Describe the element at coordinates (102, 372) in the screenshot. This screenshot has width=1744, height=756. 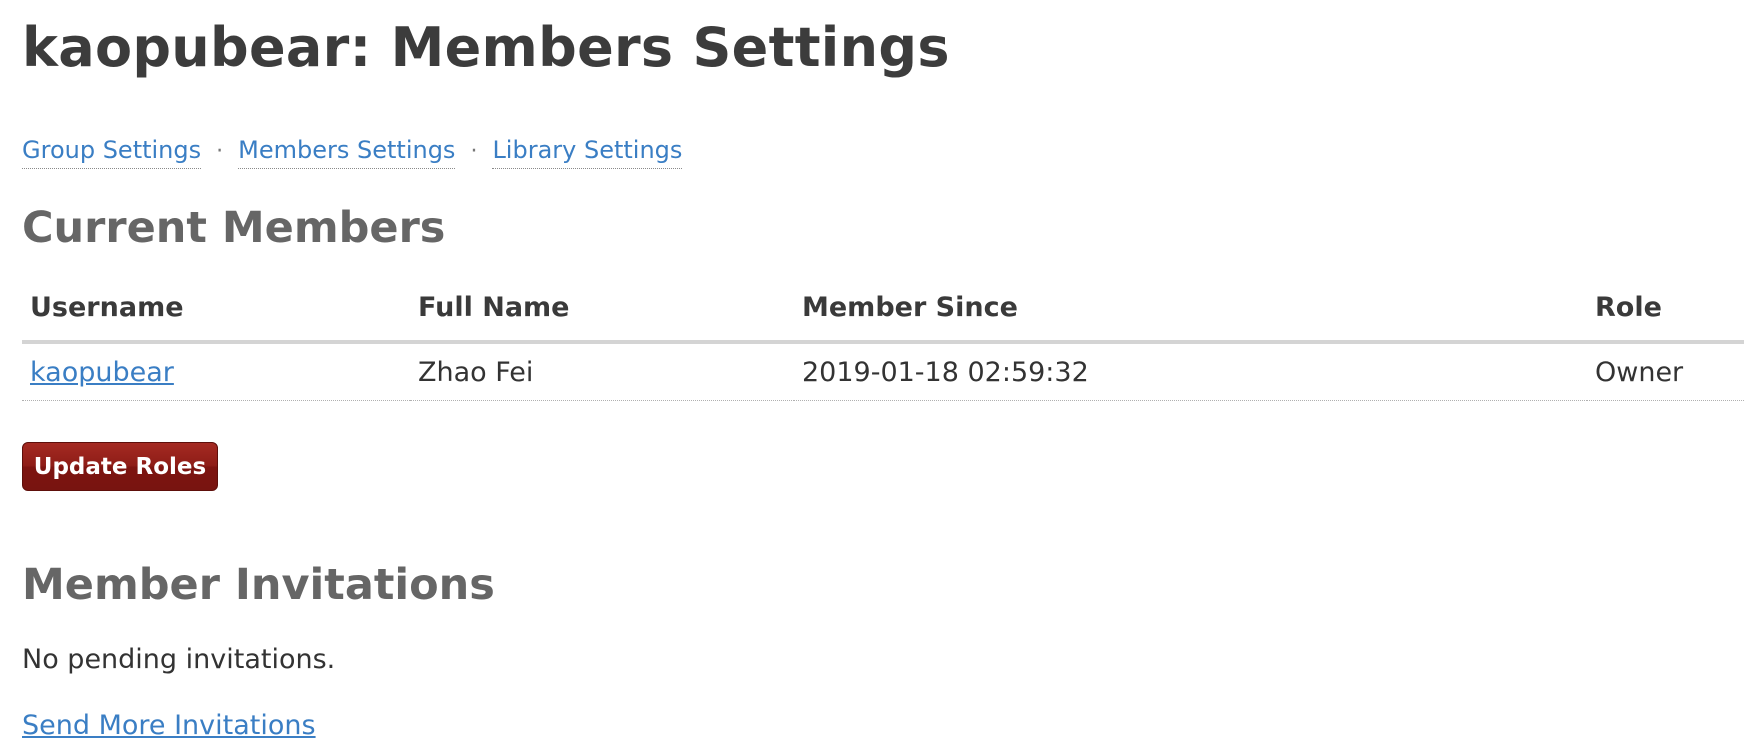
I see `username-link: kaopubear` at that location.